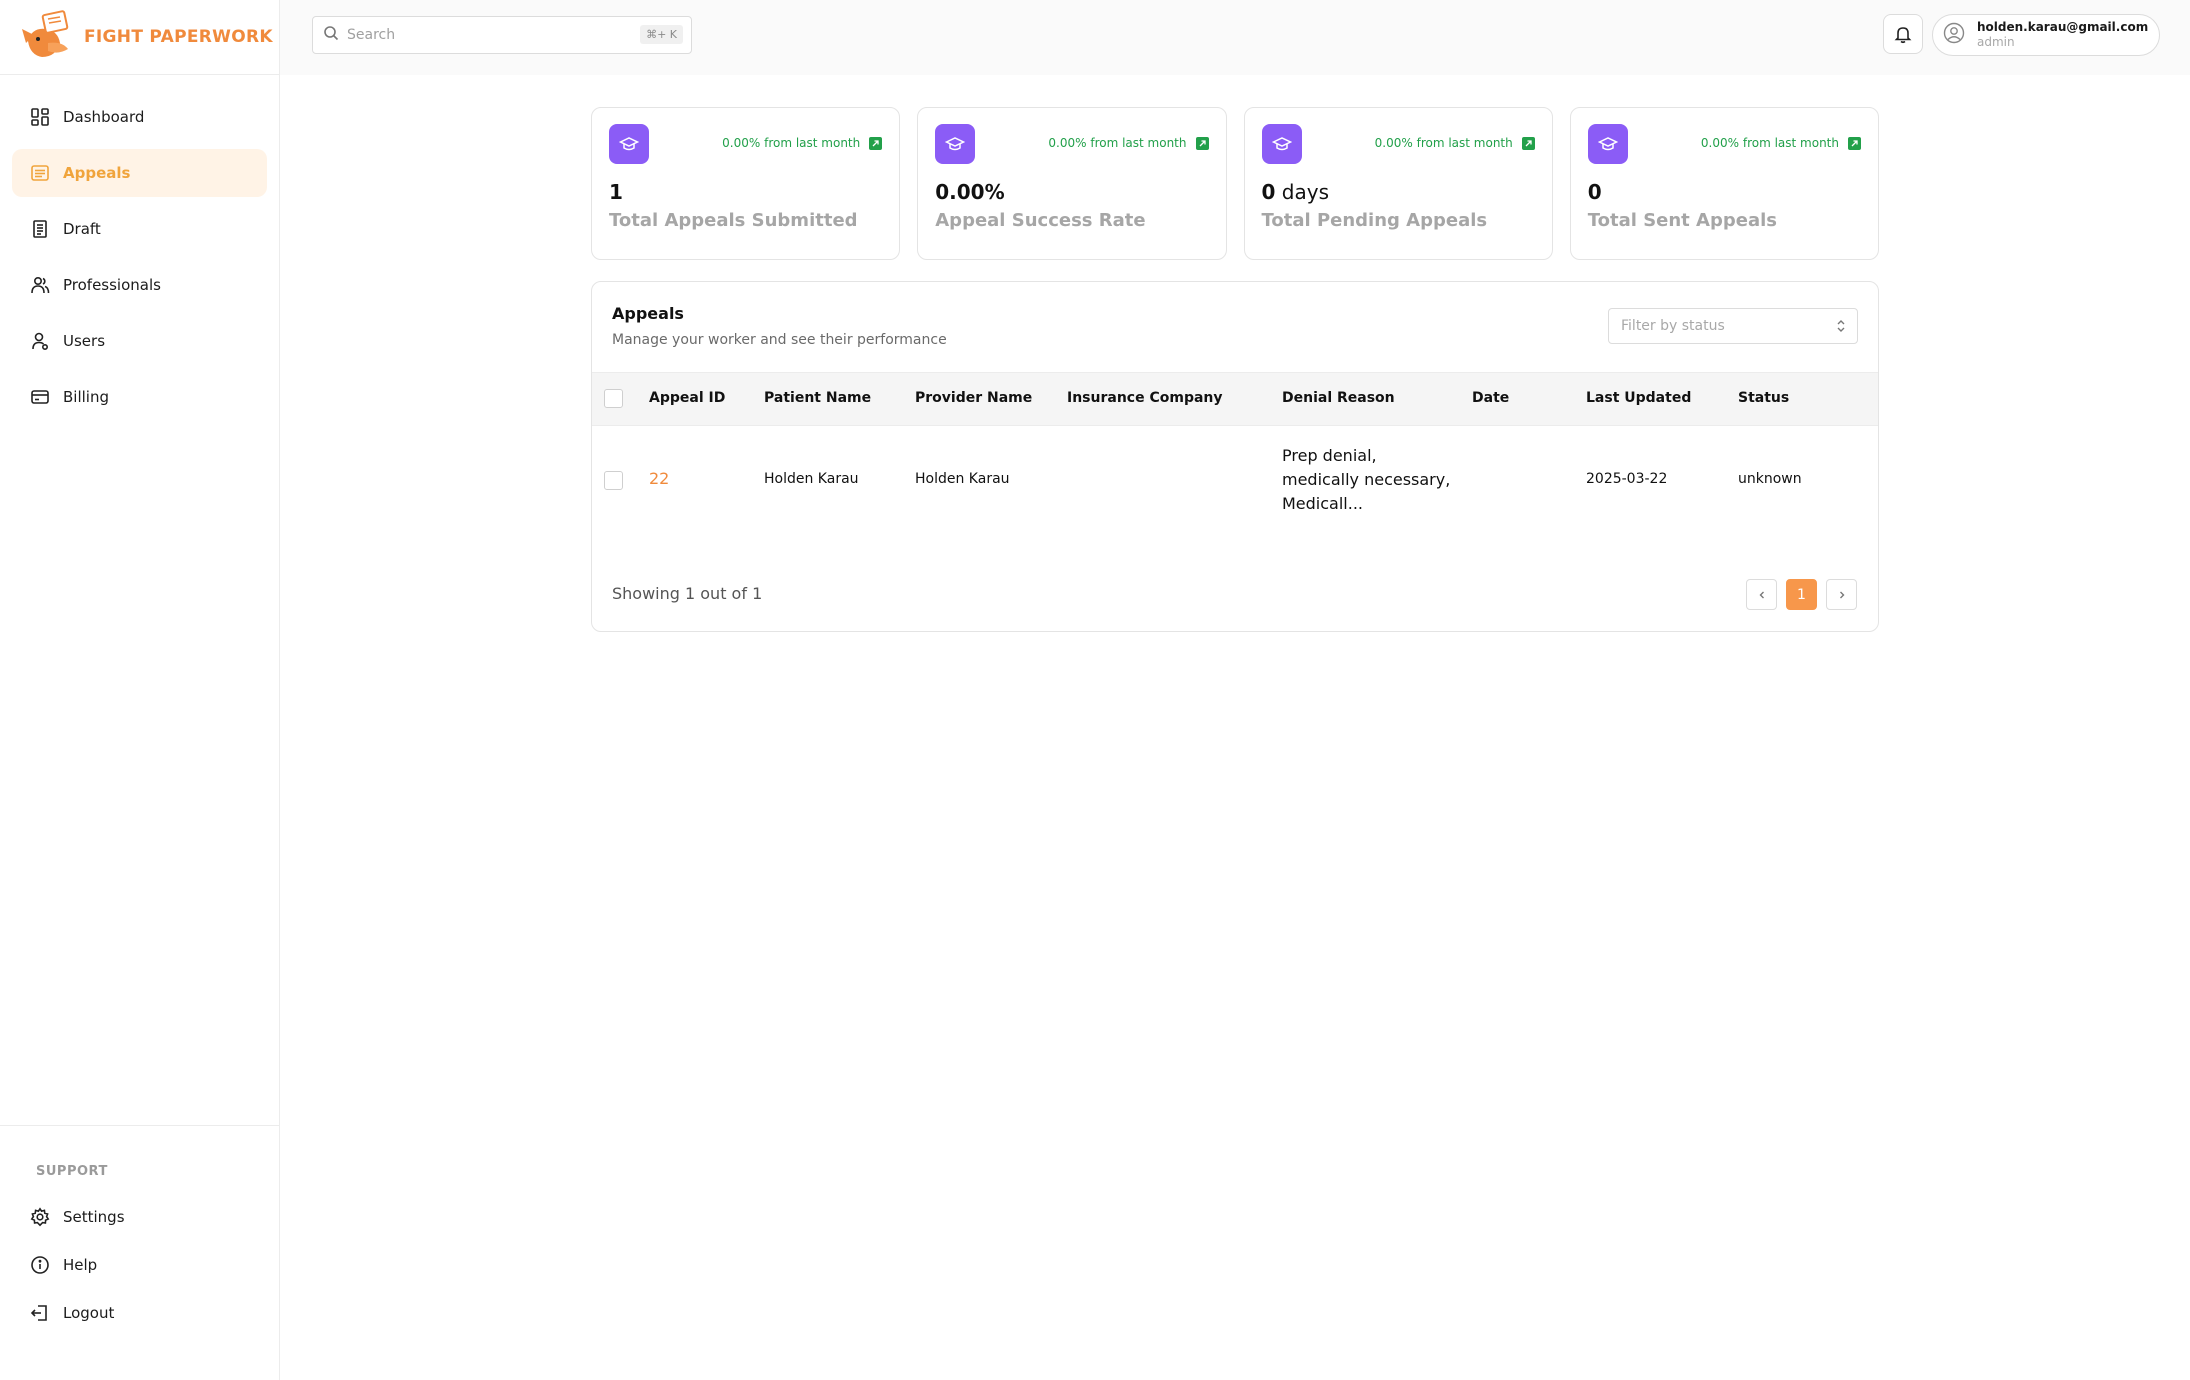 The image size is (2190, 1380). I want to click on stat-label: Total Appeals Submitted, so click(733, 220).